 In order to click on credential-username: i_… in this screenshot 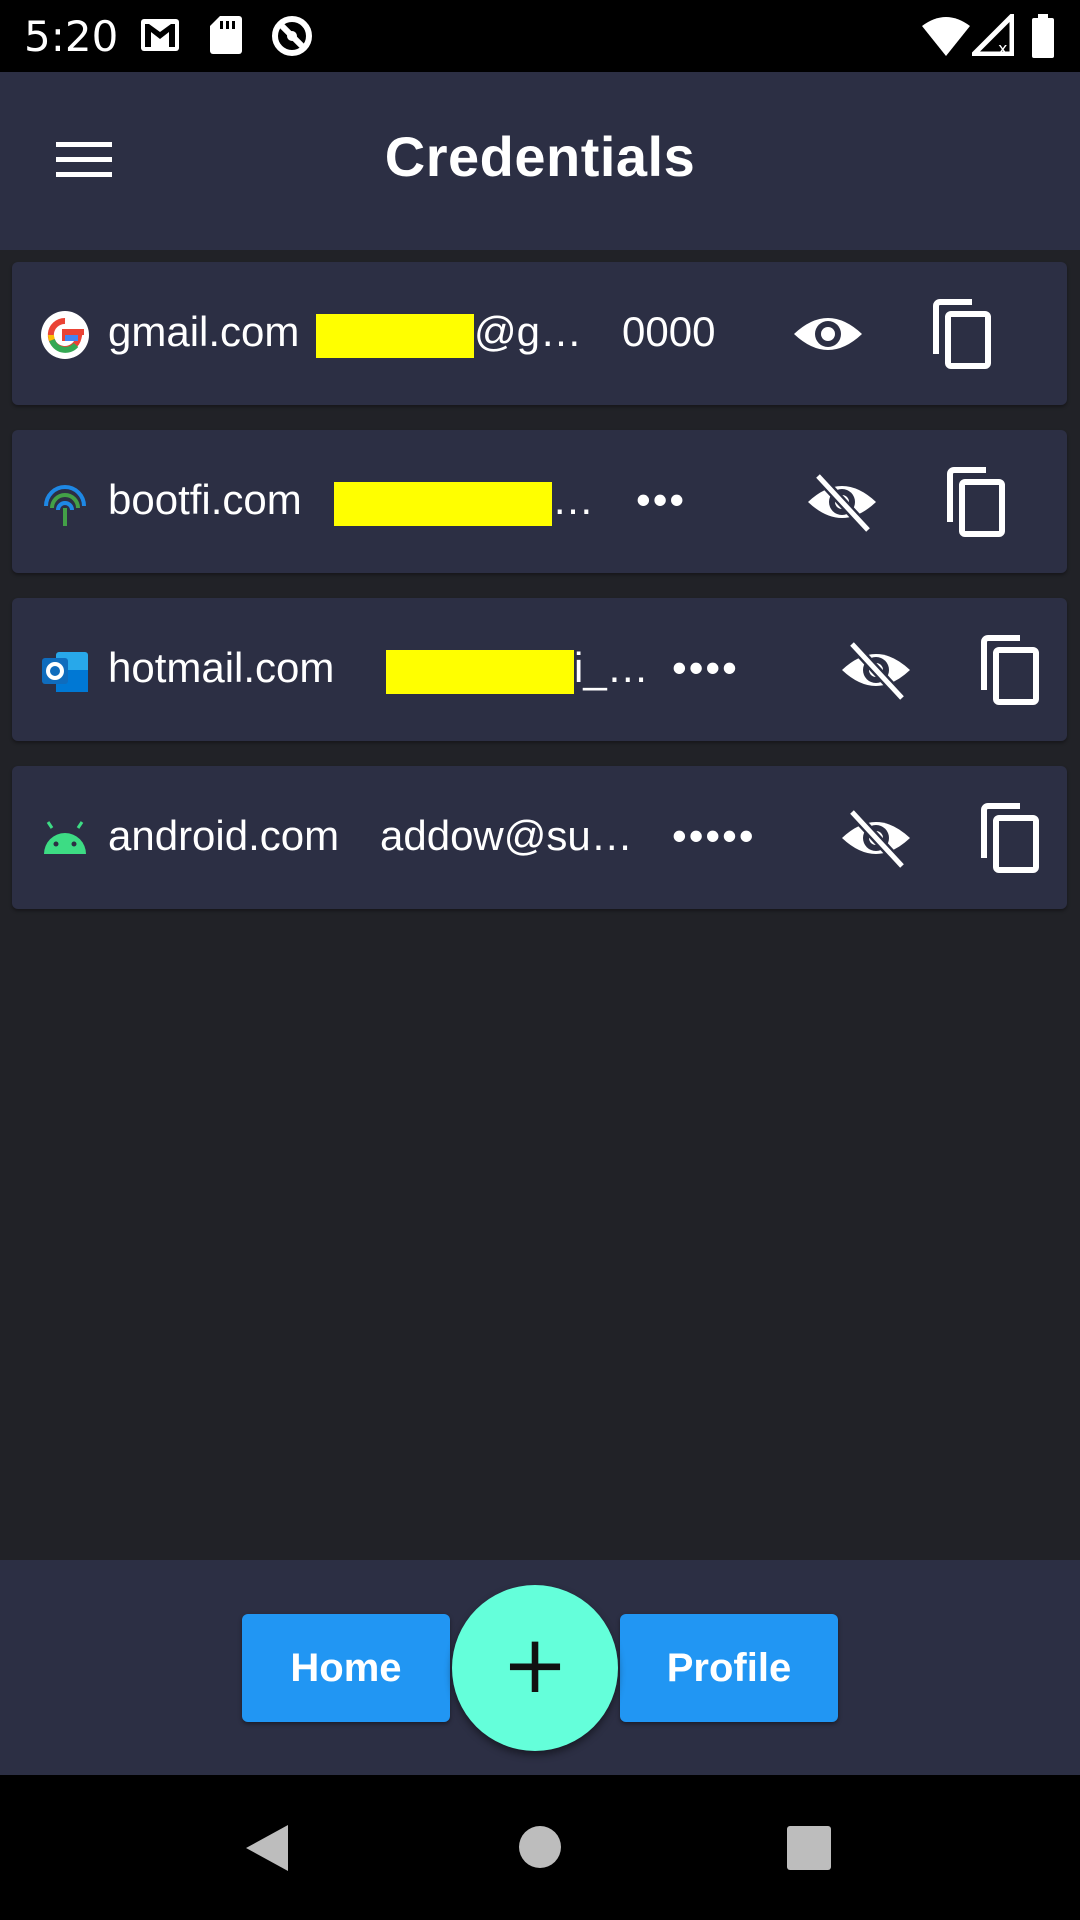, I will do `click(611, 667)`.